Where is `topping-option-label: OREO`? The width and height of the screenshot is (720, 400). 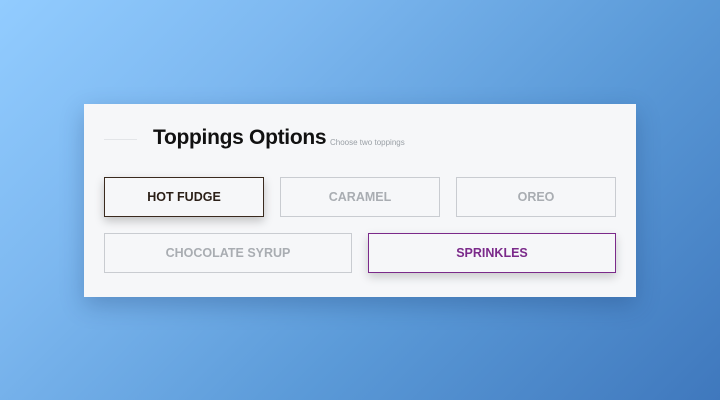
topping-option-label: OREO is located at coordinates (536, 197).